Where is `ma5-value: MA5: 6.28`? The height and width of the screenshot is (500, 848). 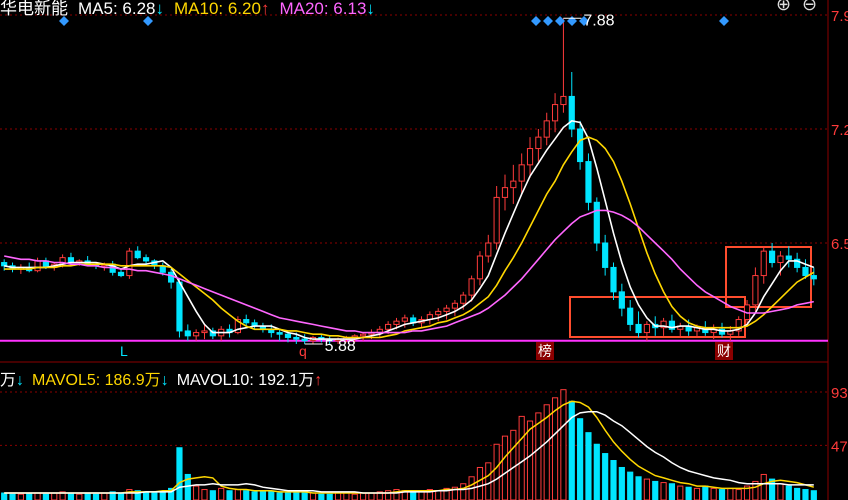
ma5-value: MA5: 6.28 is located at coordinates (117, 9).